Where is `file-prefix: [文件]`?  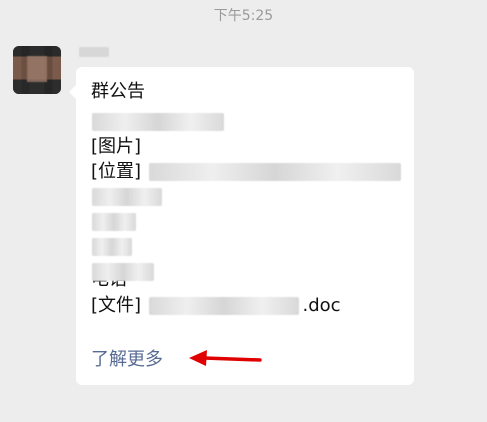
file-prefix: [文件] is located at coordinates (116, 305).